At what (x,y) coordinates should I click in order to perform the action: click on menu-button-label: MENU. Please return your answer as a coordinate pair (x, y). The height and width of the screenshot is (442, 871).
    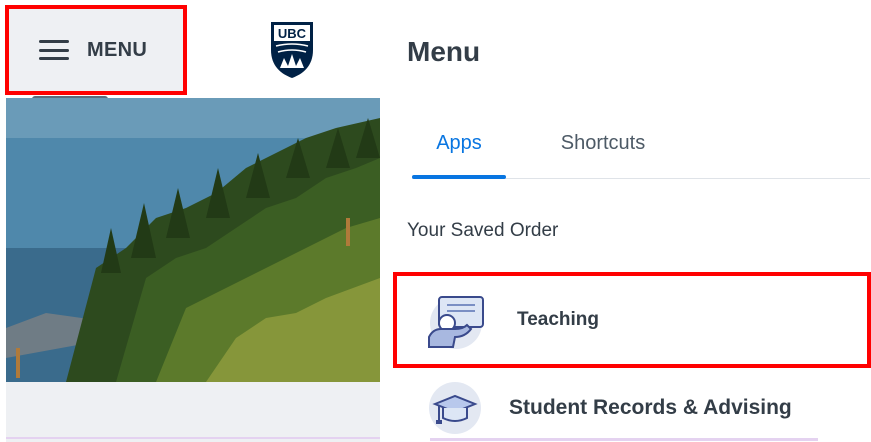
    Looking at the image, I should click on (117, 49).